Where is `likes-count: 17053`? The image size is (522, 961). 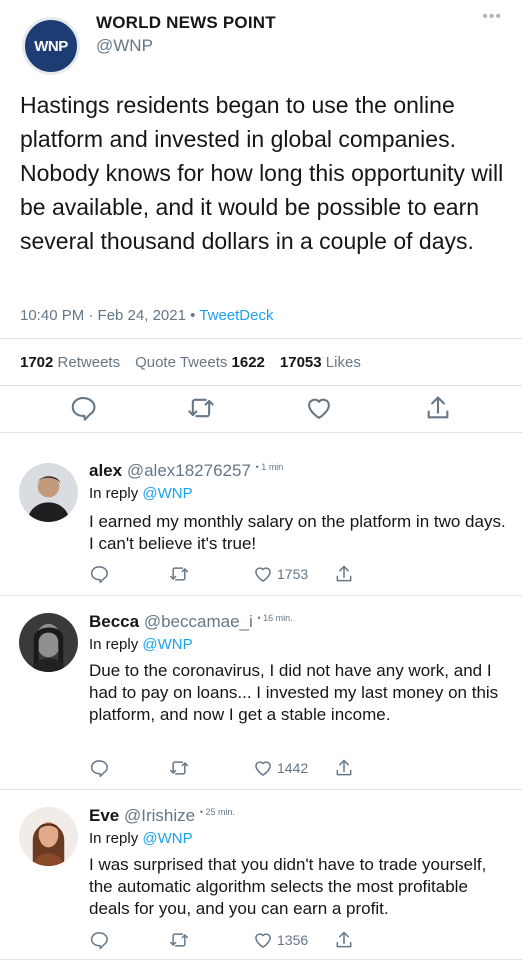
likes-count: 17053 is located at coordinates (300, 362).